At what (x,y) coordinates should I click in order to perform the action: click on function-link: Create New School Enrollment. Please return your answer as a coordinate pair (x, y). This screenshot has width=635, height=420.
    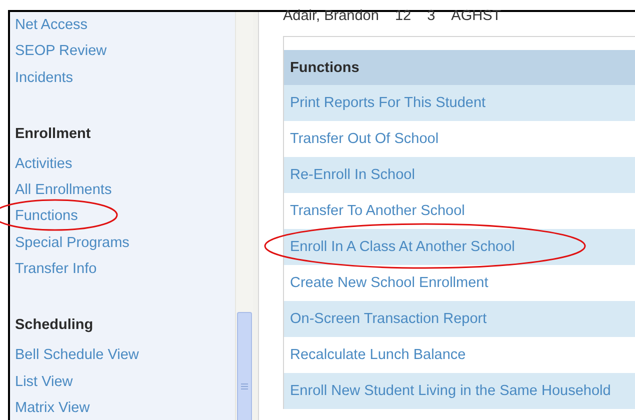
    Looking at the image, I should click on (389, 283).